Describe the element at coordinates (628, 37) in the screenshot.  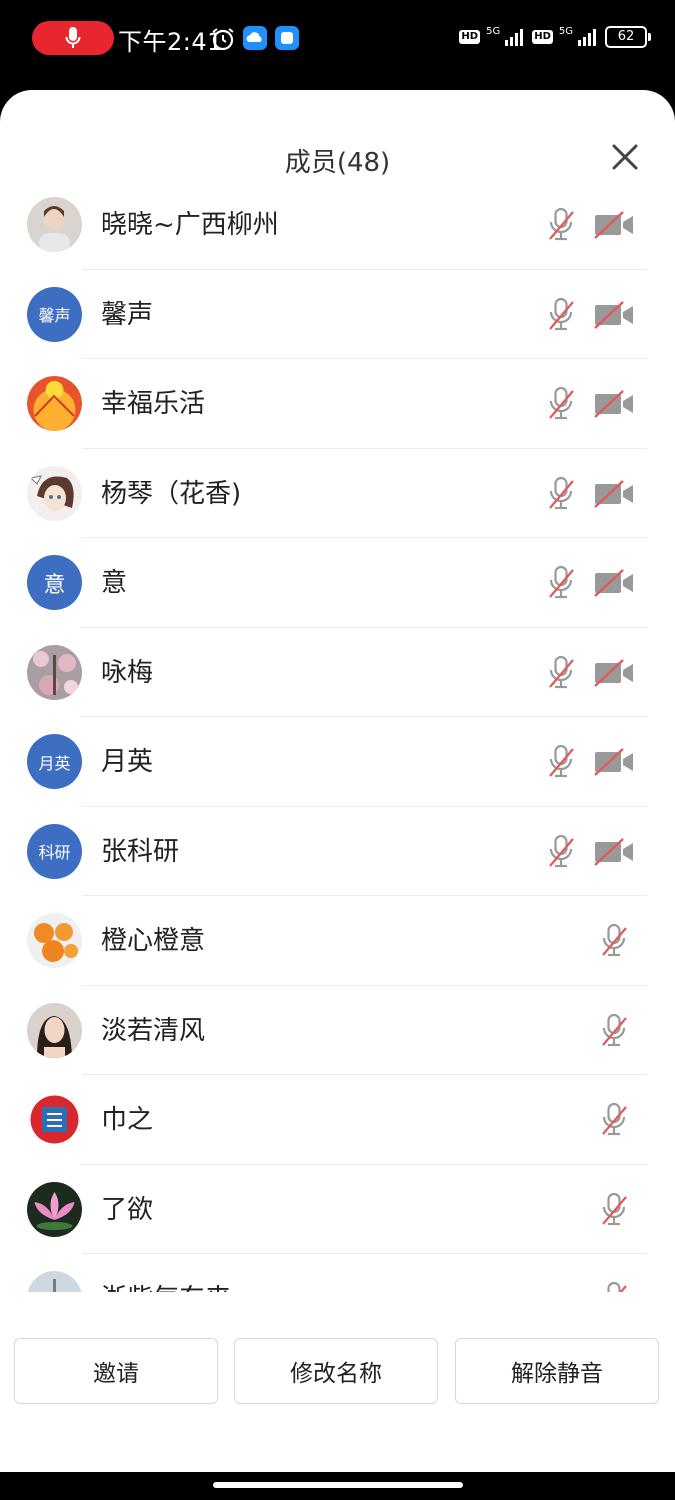
I see `battery-indicator: 62` at that location.